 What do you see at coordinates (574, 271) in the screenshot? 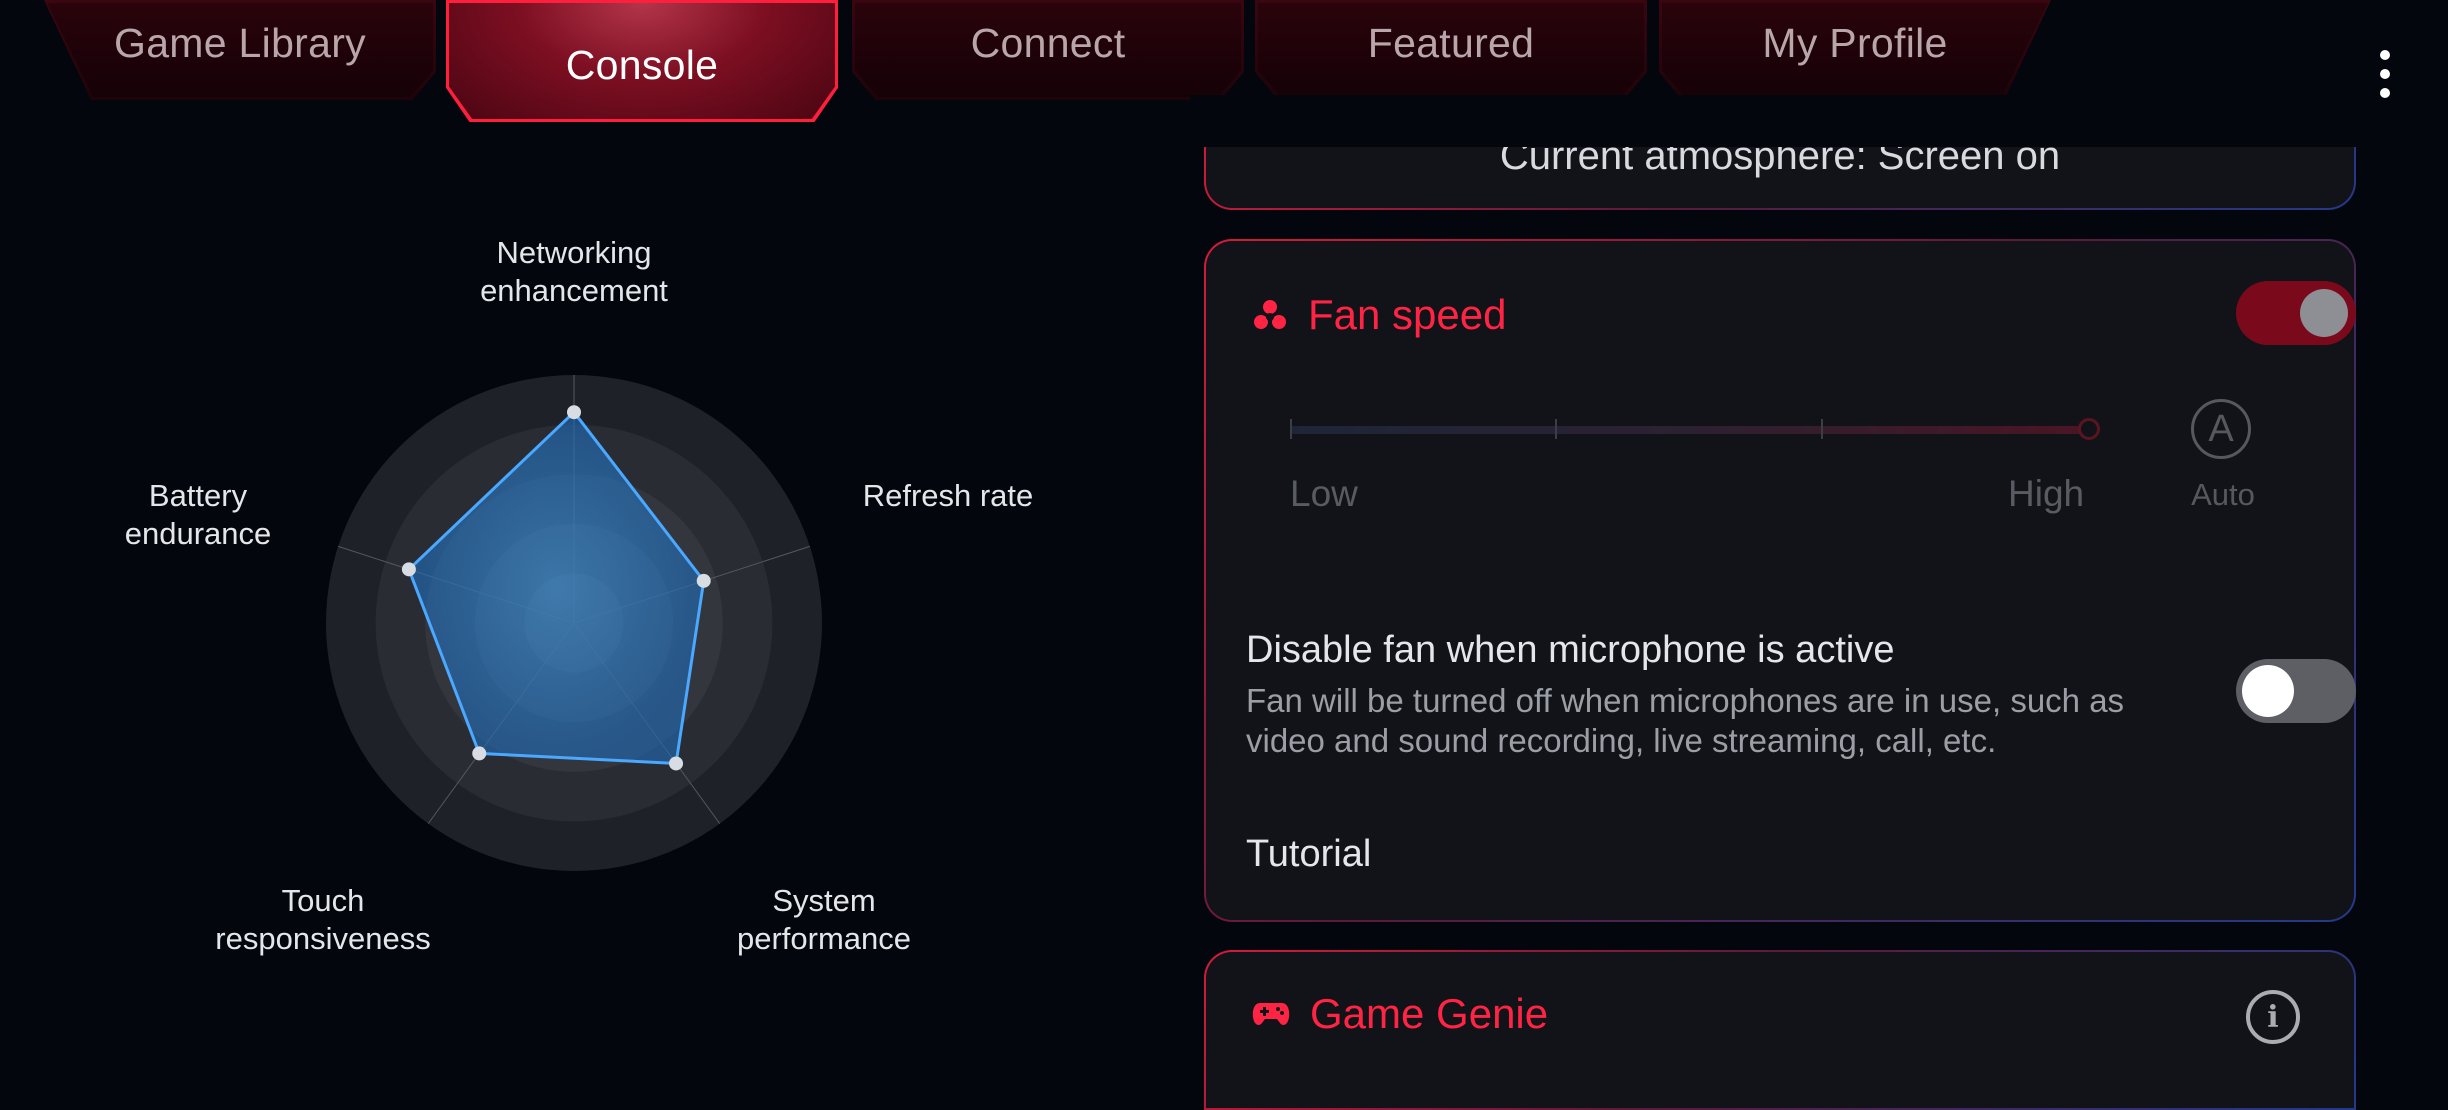
I see `radar-label-networking: Networking enhancement` at bounding box center [574, 271].